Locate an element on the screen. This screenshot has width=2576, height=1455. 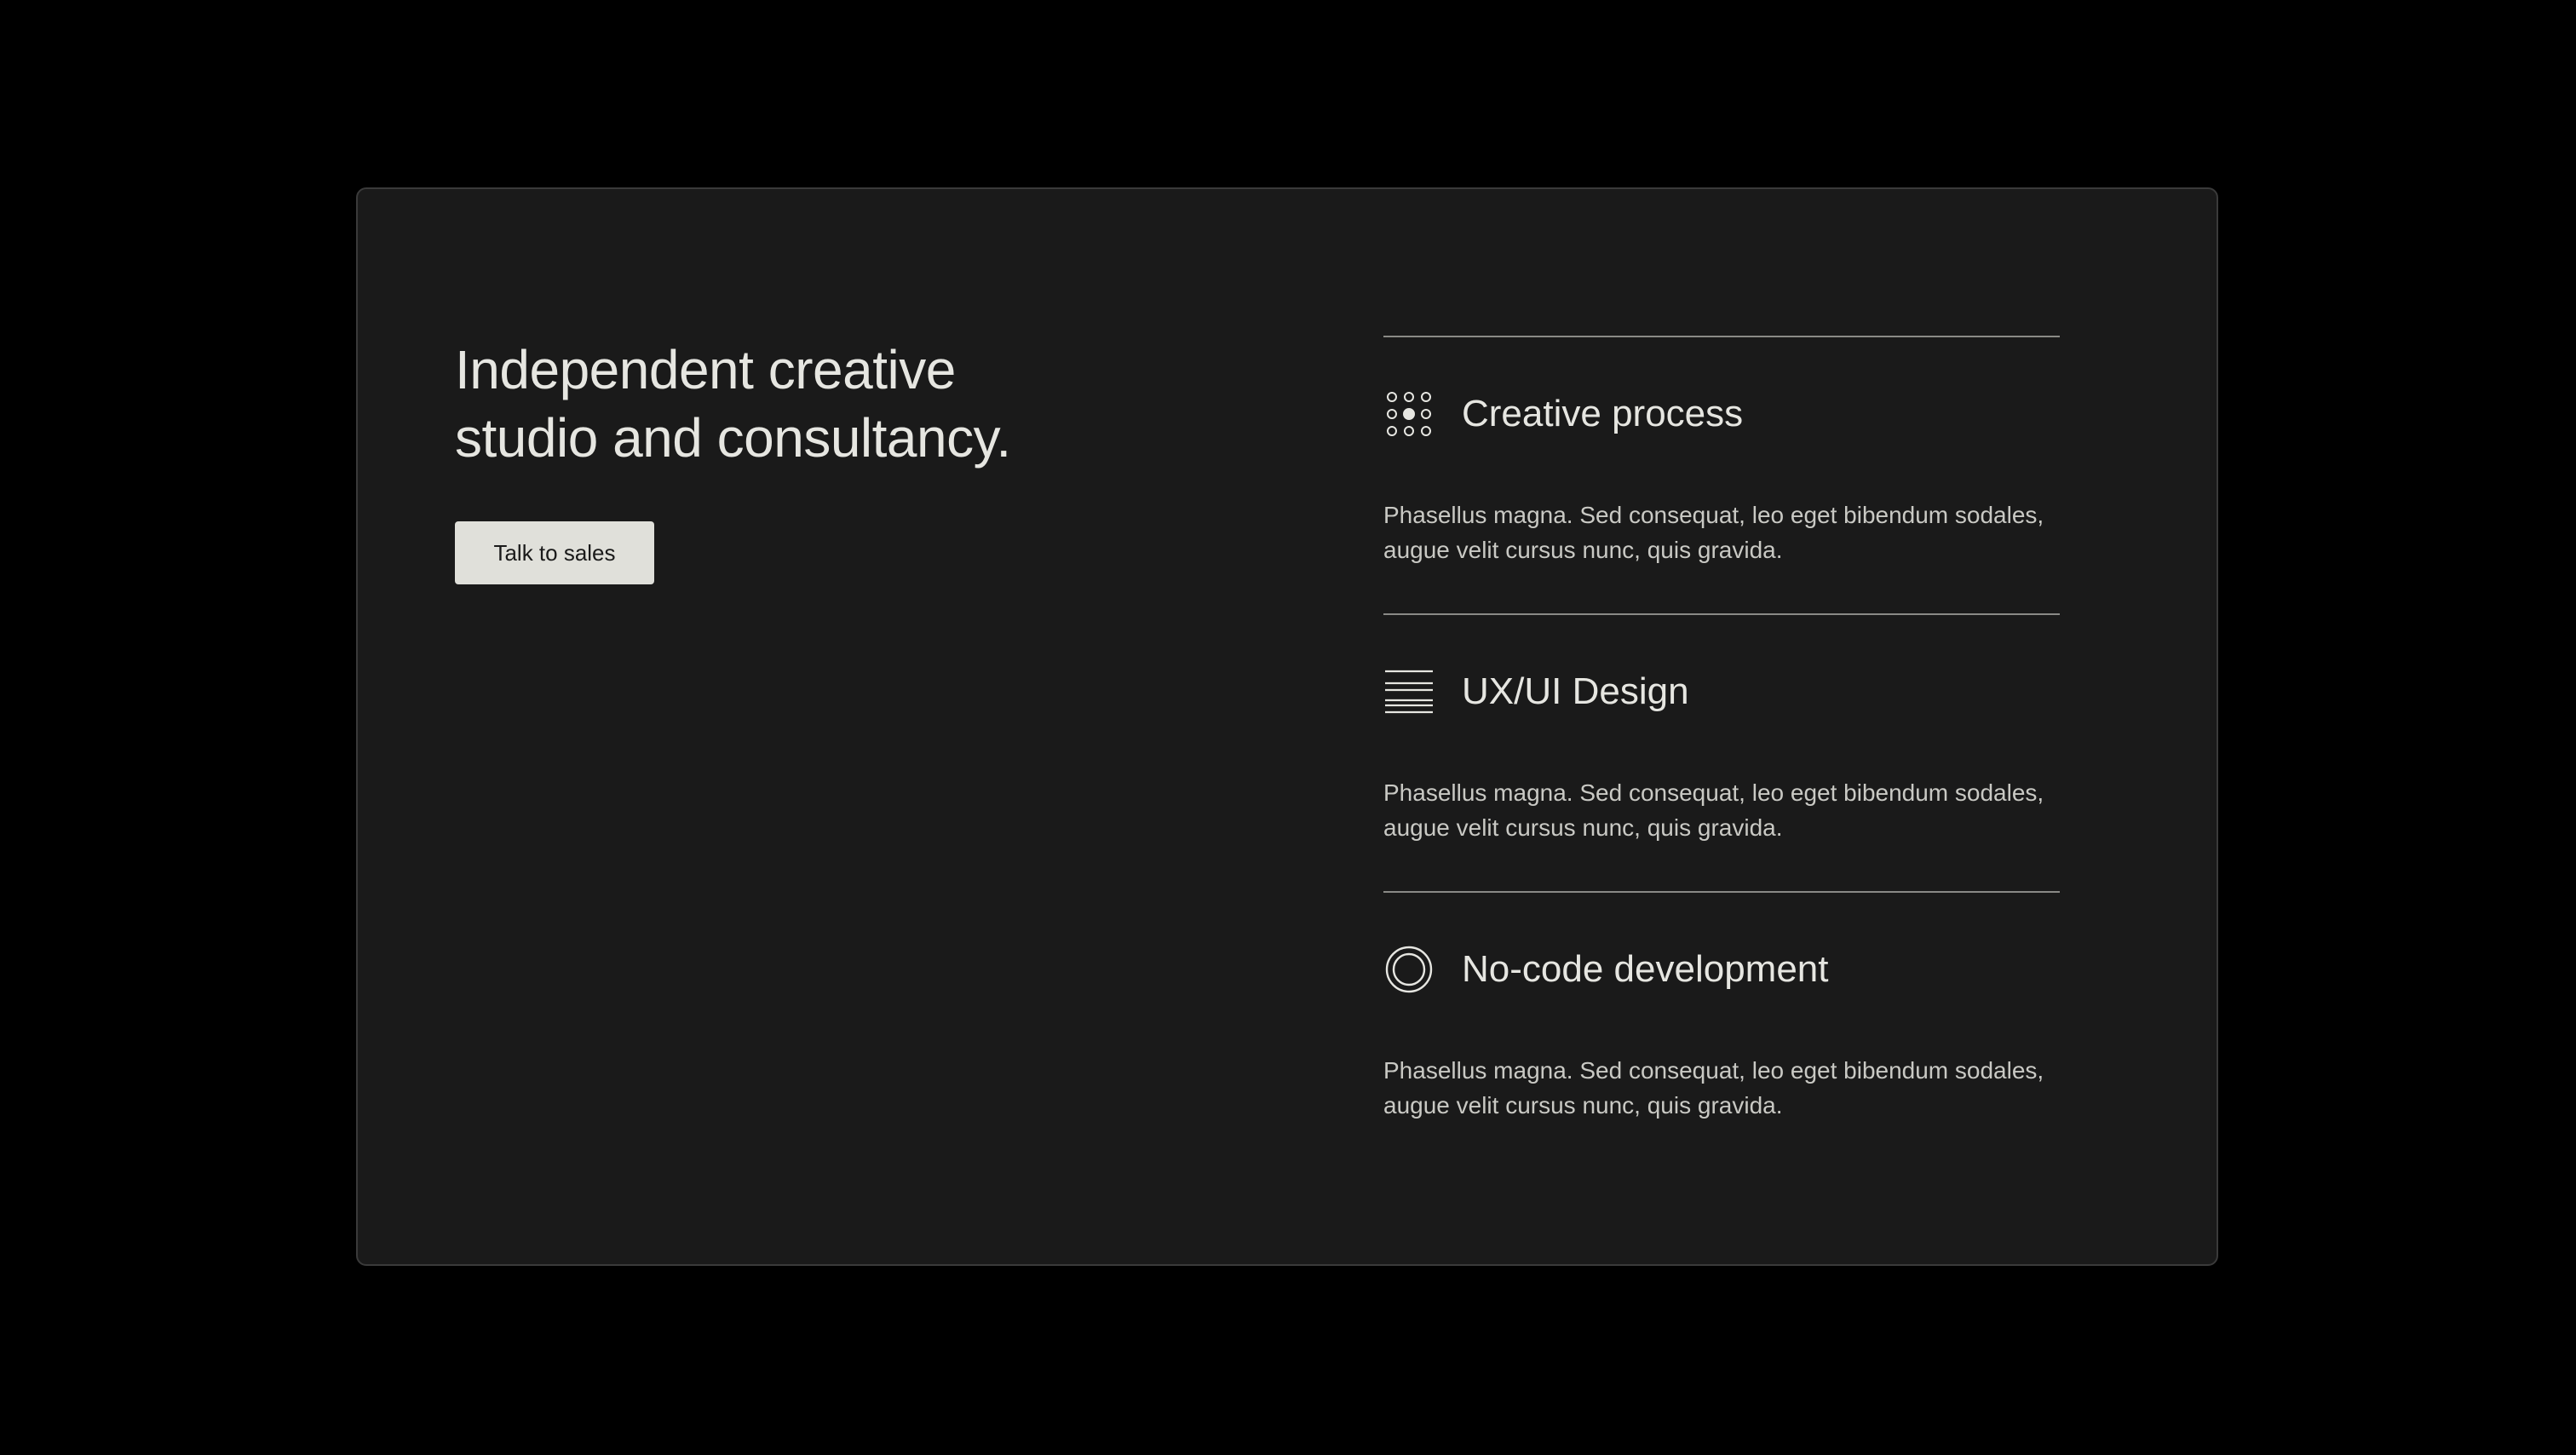
dot-grid-icon is located at coordinates (1409, 414).